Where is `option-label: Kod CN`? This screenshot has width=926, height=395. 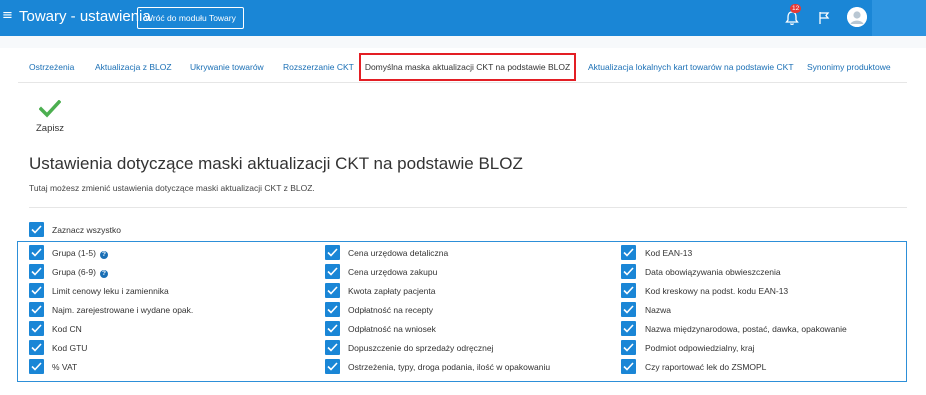 option-label: Kod CN is located at coordinates (67, 329).